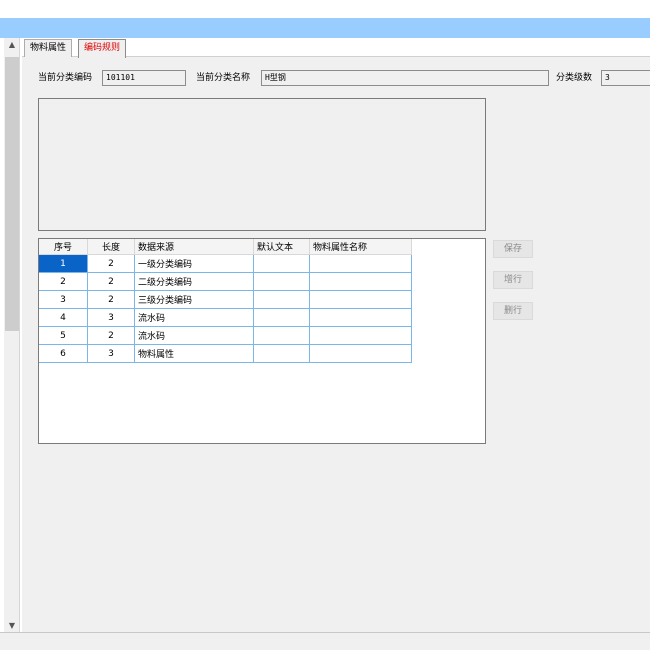 This screenshot has width=650, height=650. What do you see at coordinates (63, 281) in the screenshot?
I see `cell-no: 2` at bounding box center [63, 281].